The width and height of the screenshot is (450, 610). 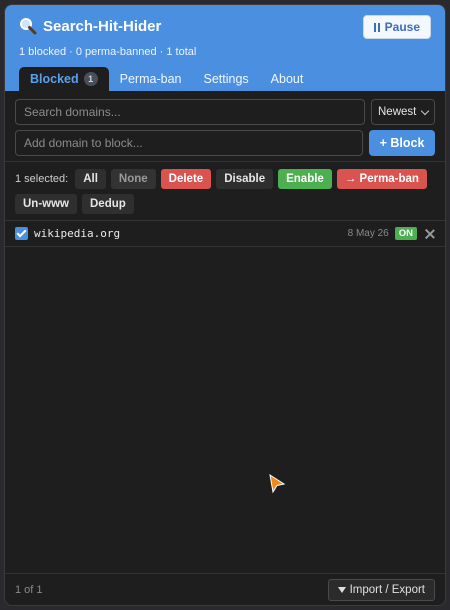 What do you see at coordinates (368, 233) in the screenshot?
I see `item-date: 8 May 26` at bounding box center [368, 233].